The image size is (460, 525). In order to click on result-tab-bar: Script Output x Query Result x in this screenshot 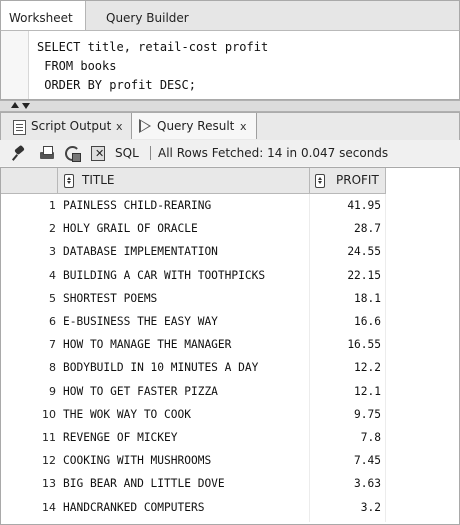, I will do `click(230, 126)`.